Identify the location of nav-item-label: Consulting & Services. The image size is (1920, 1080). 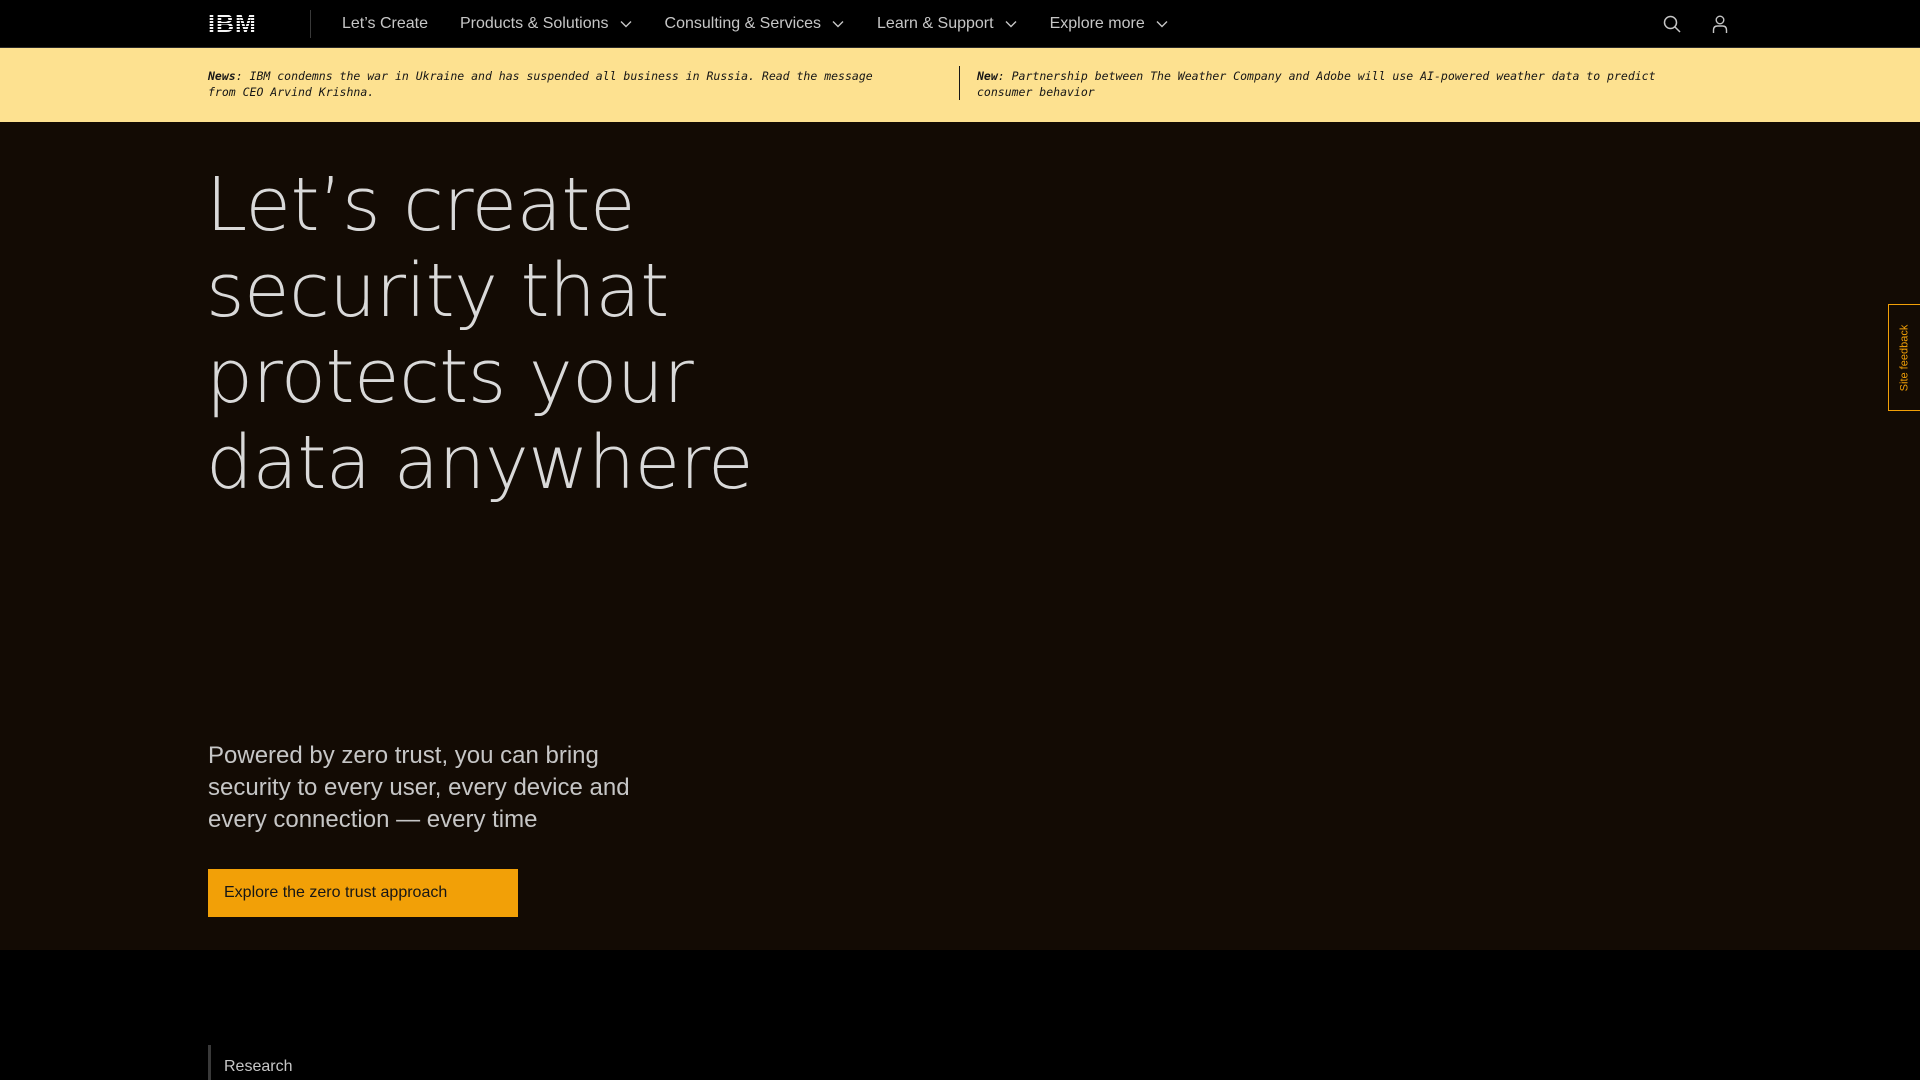
(743, 23).